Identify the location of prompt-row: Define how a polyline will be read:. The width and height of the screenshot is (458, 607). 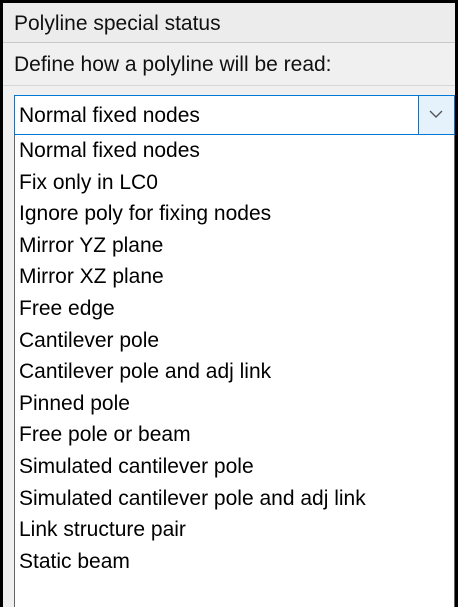
(229, 64).